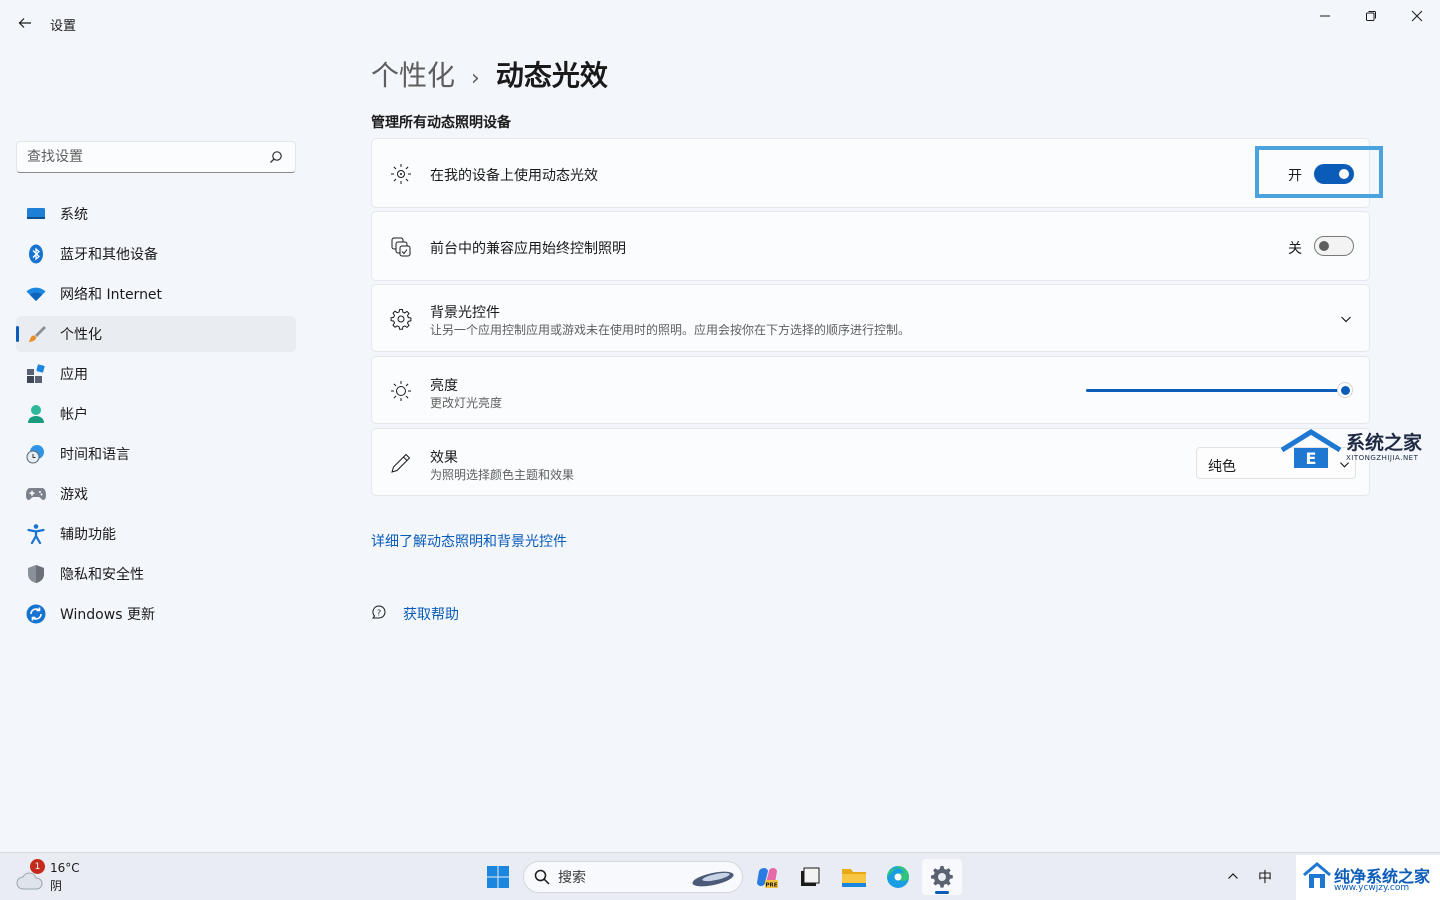 The width and height of the screenshot is (1440, 900). I want to click on sidebar-item-accessibility: 辅助功能, so click(156, 534).